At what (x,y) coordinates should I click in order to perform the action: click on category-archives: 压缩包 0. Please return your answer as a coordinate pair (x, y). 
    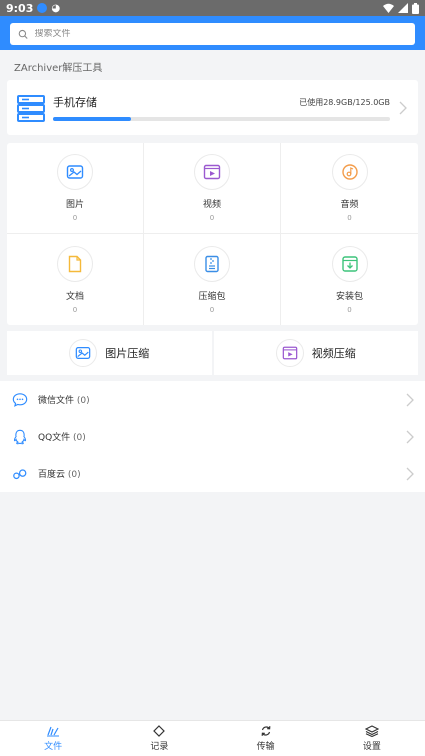
    Looking at the image, I should click on (212, 279).